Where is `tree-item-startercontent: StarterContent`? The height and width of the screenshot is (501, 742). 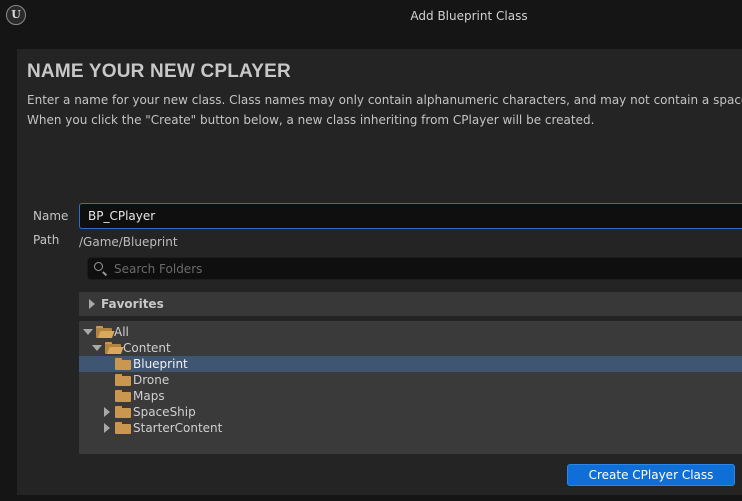 tree-item-startercontent: StarterContent is located at coordinates (410, 428).